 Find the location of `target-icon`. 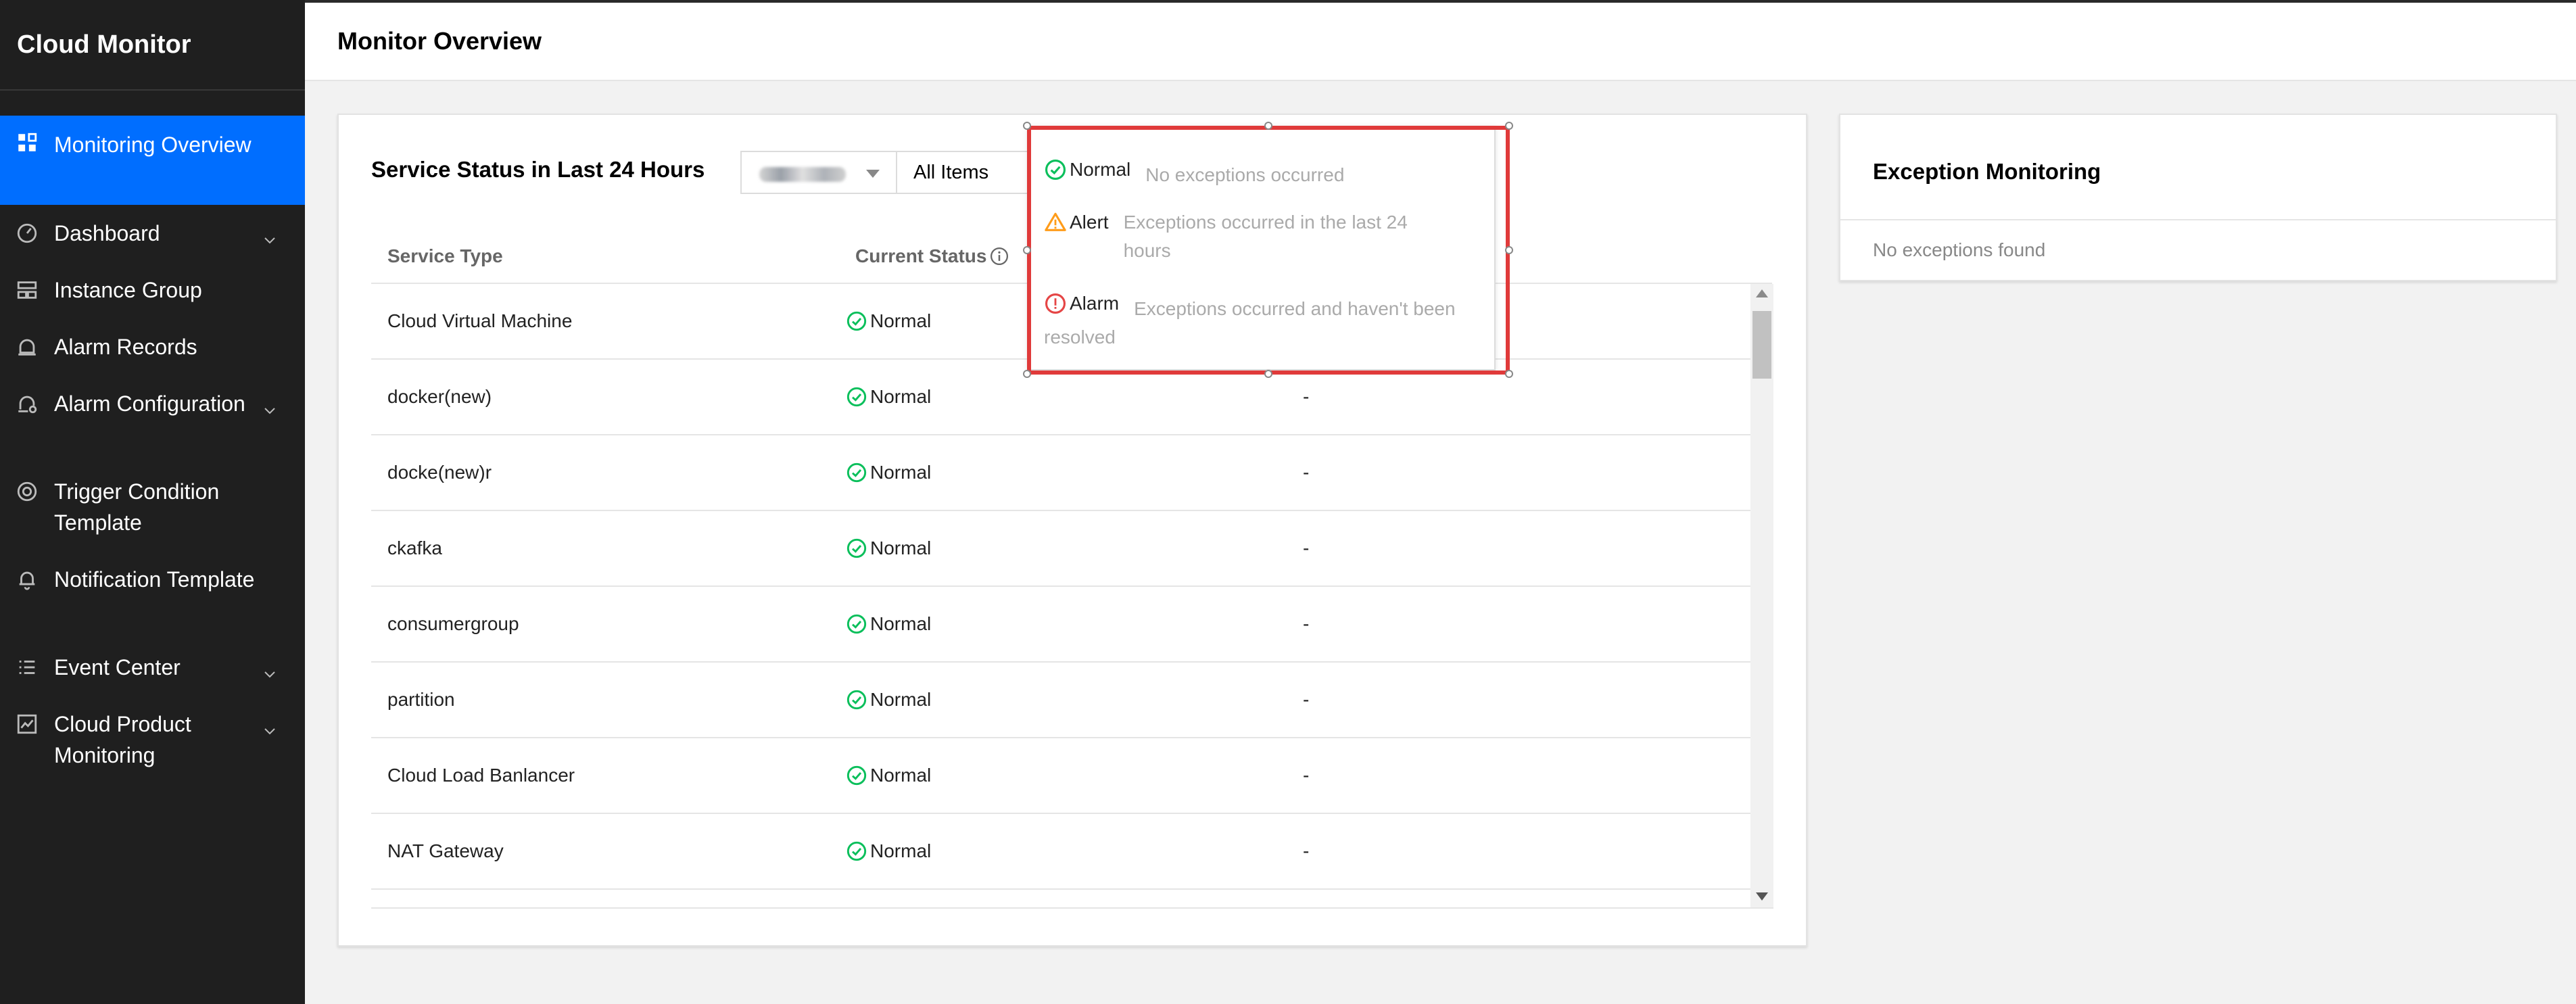

target-icon is located at coordinates (27, 491).